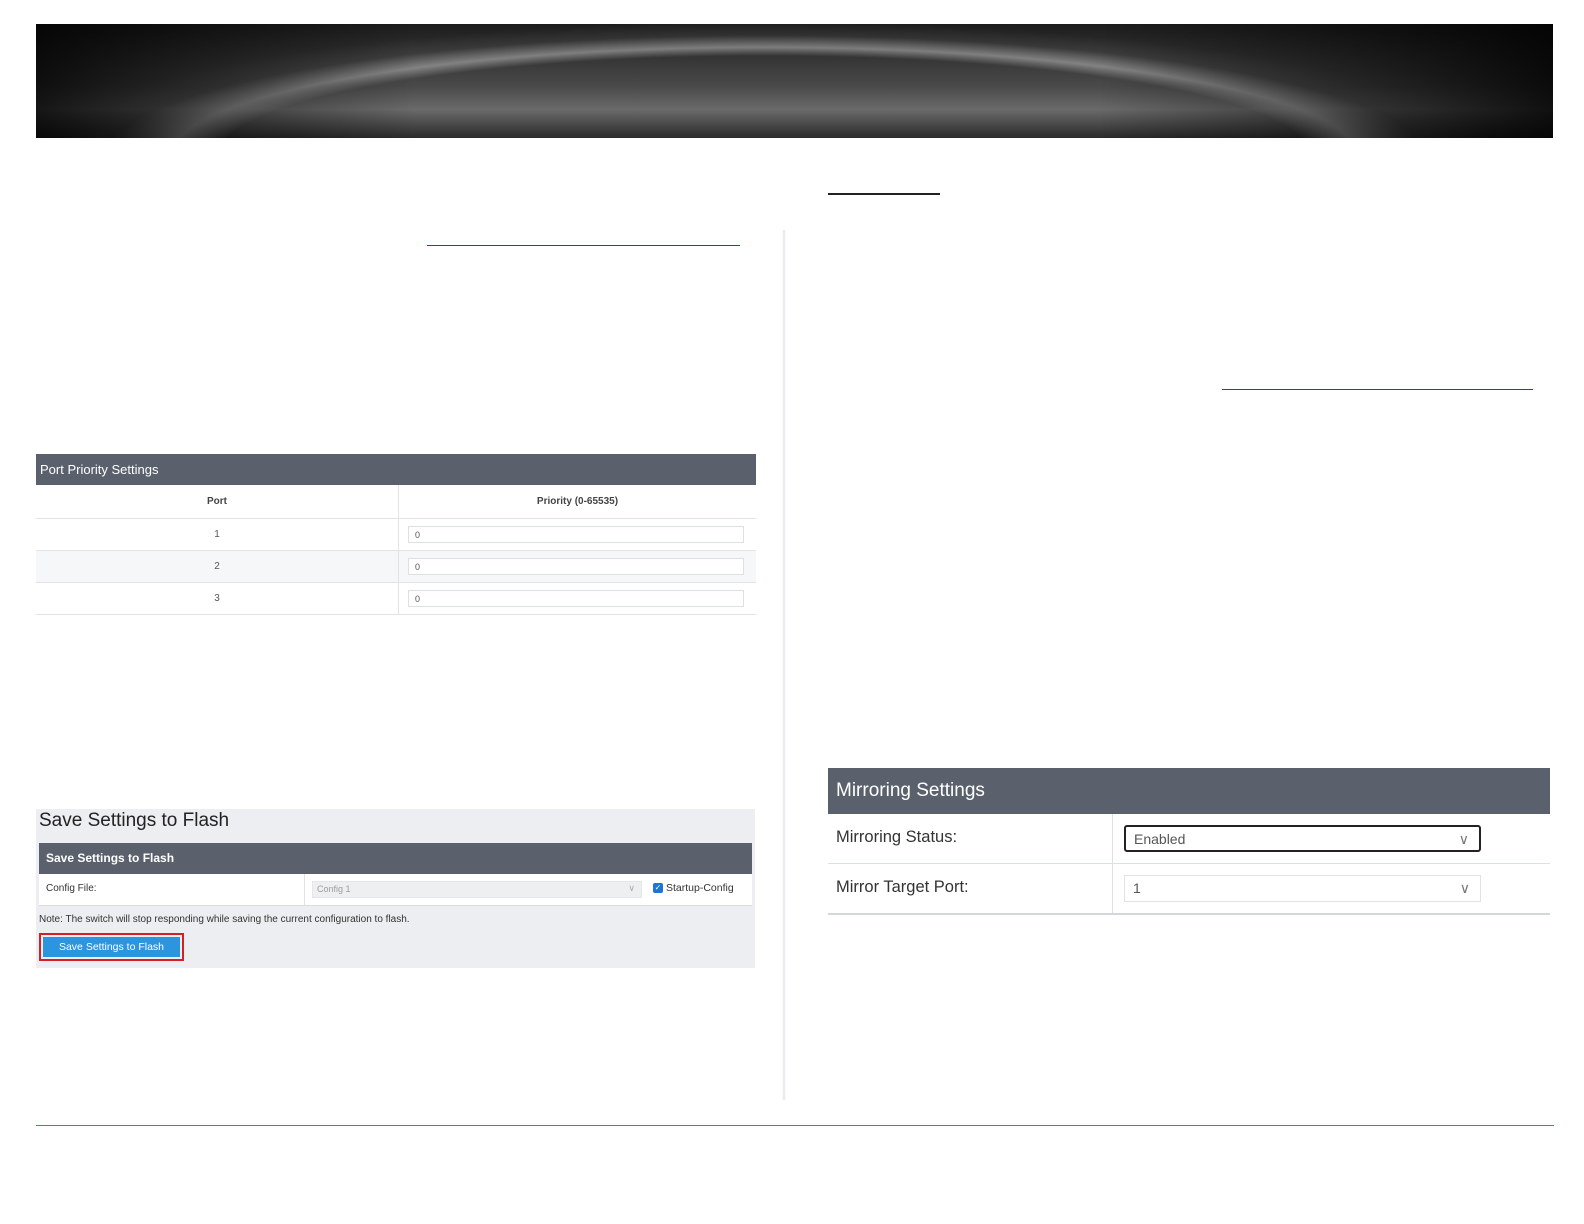  Describe the element at coordinates (794, 81) in the screenshot. I see `header-banner` at that location.